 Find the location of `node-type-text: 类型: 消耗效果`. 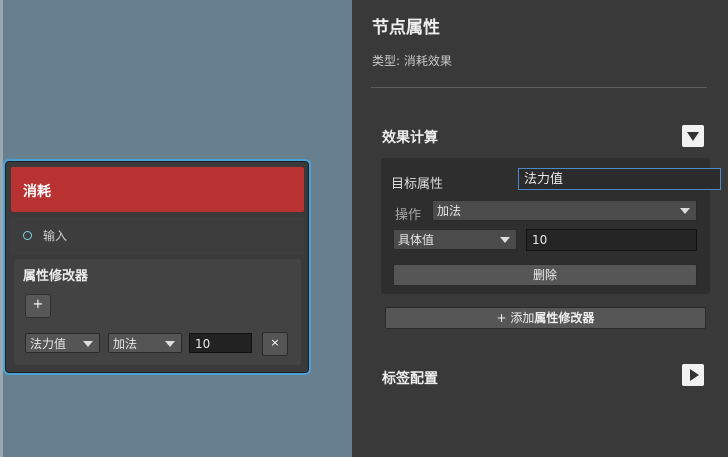

node-type-text: 类型: 消耗效果 is located at coordinates (412, 61).